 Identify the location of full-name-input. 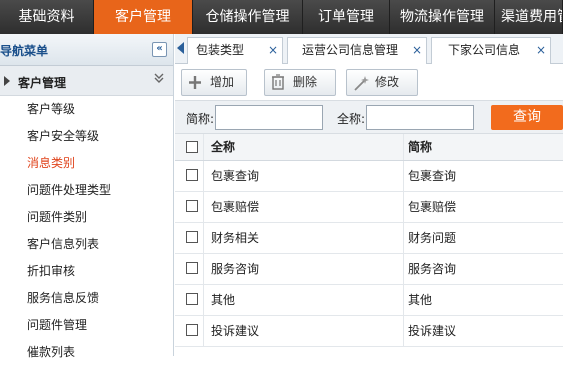
(420, 117).